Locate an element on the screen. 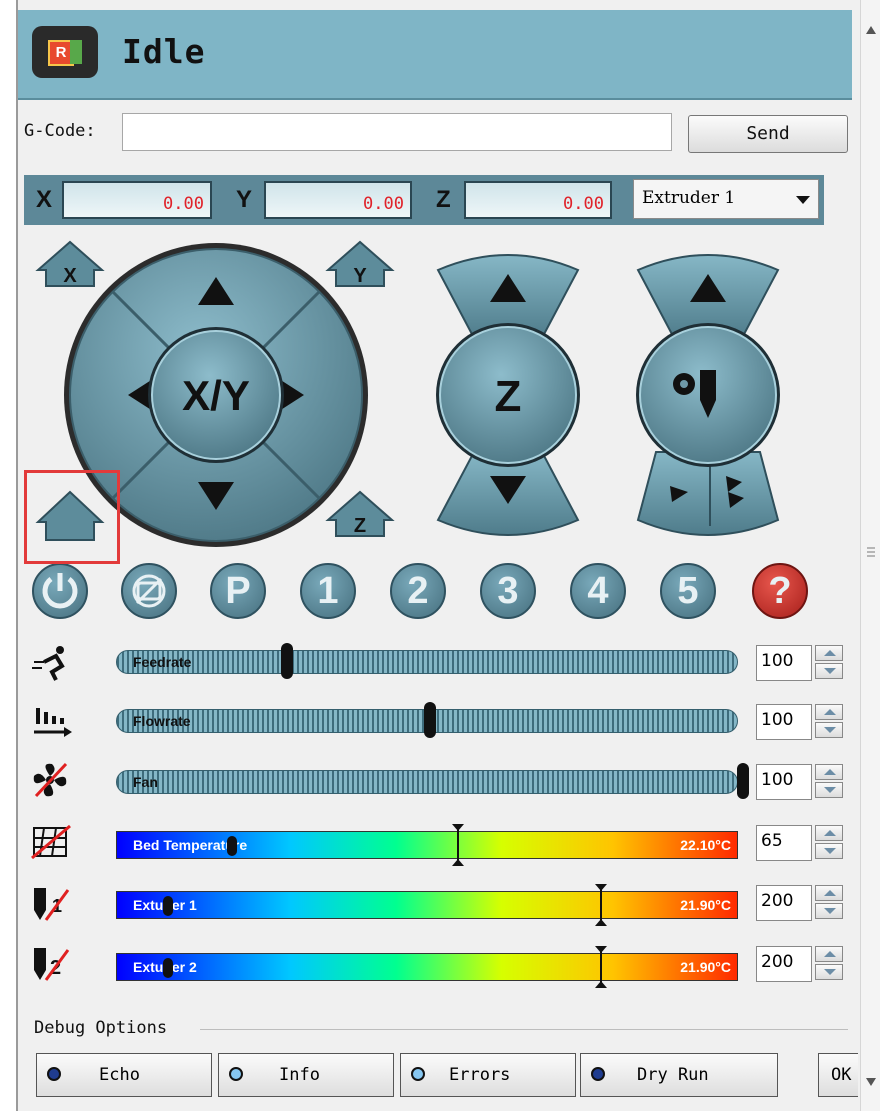 The image size is (880, 1115). printer-status: Idle is located at coordinates (164, 51).